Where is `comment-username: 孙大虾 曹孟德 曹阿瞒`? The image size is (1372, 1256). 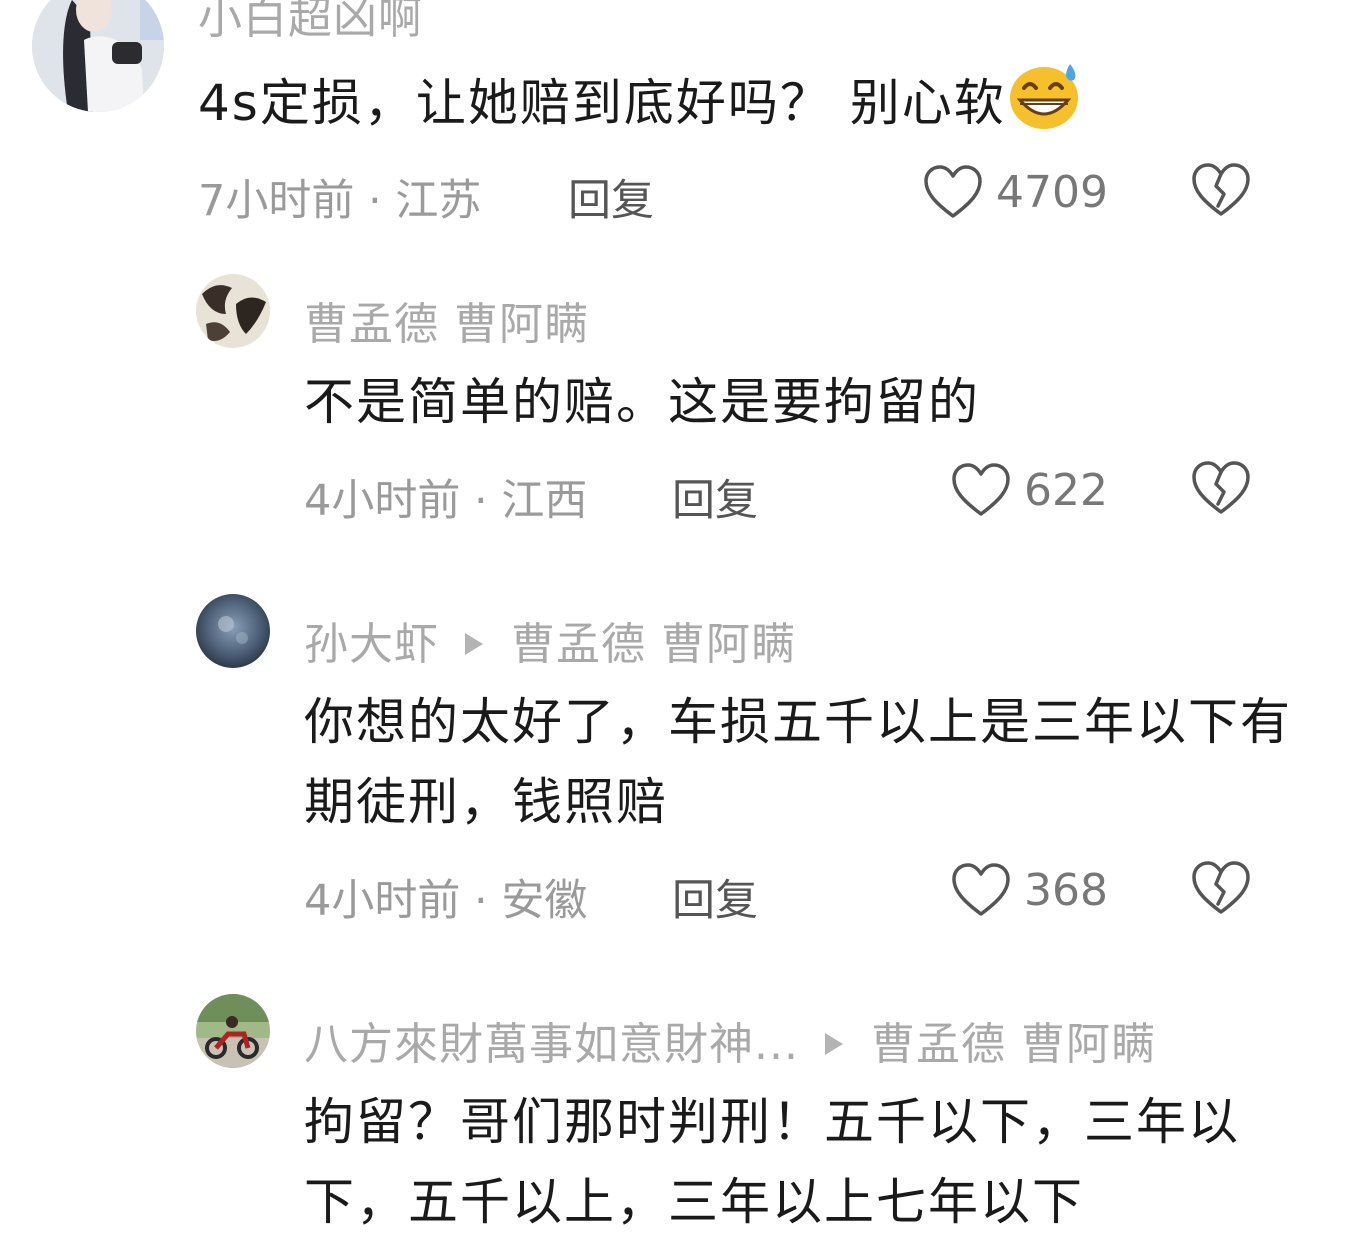
comment-username: 孙大虾 曹孟德 曹阿瞒 is located at coordinates (550, 640).